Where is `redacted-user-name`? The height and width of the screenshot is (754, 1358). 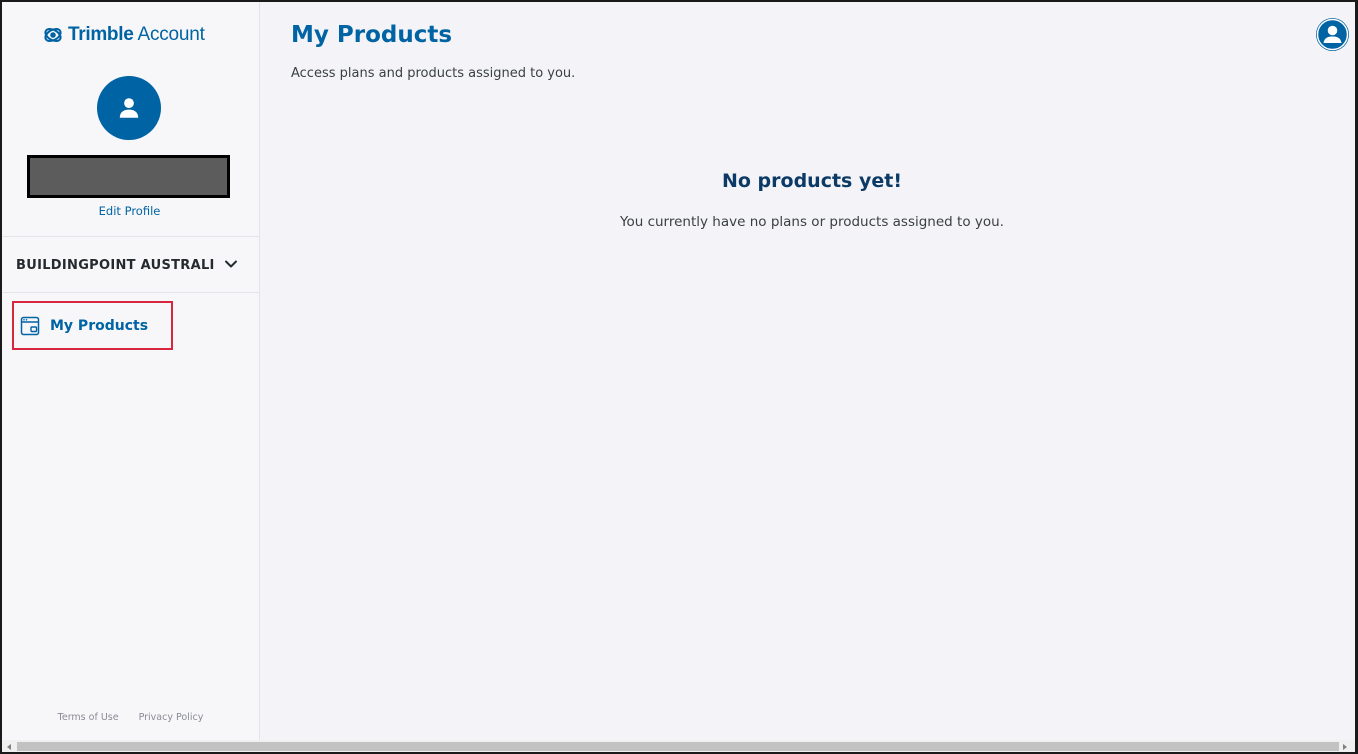 redacted-user-name is located at coordinates (128, 176).